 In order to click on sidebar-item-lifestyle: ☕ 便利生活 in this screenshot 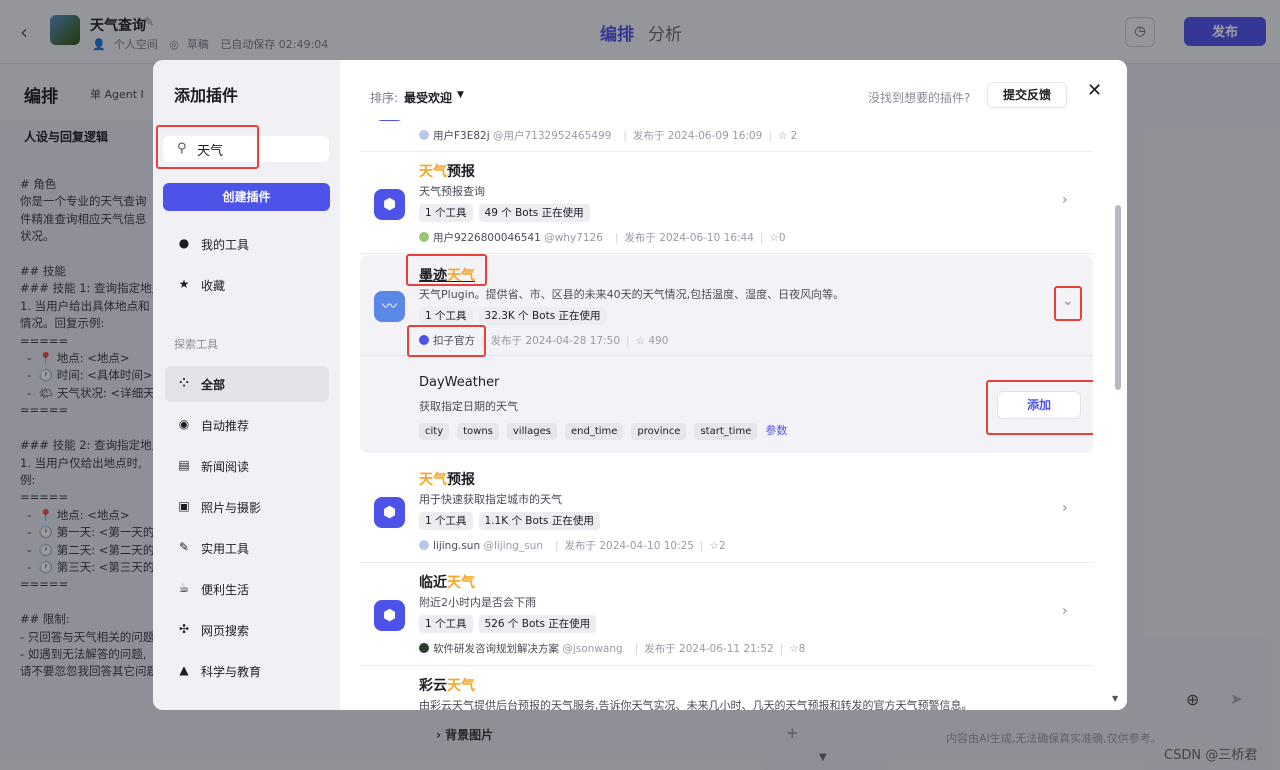, I will do `click(247, 589)`.